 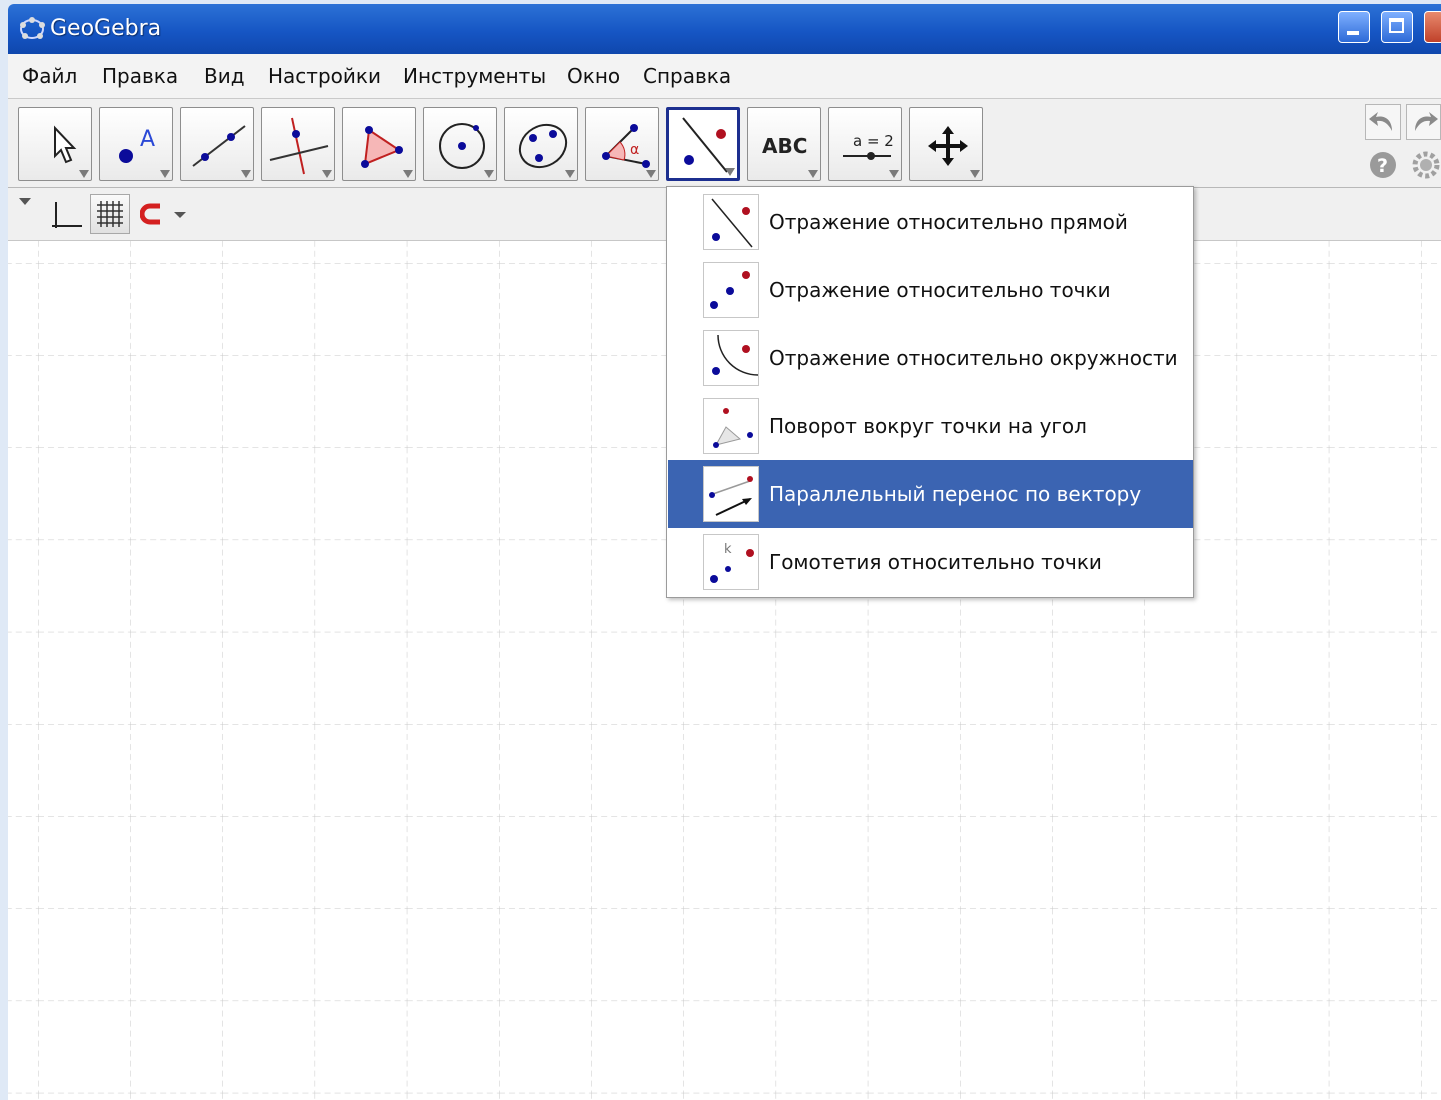 I want to click on angle-label: α, so click(x=634, y=150).